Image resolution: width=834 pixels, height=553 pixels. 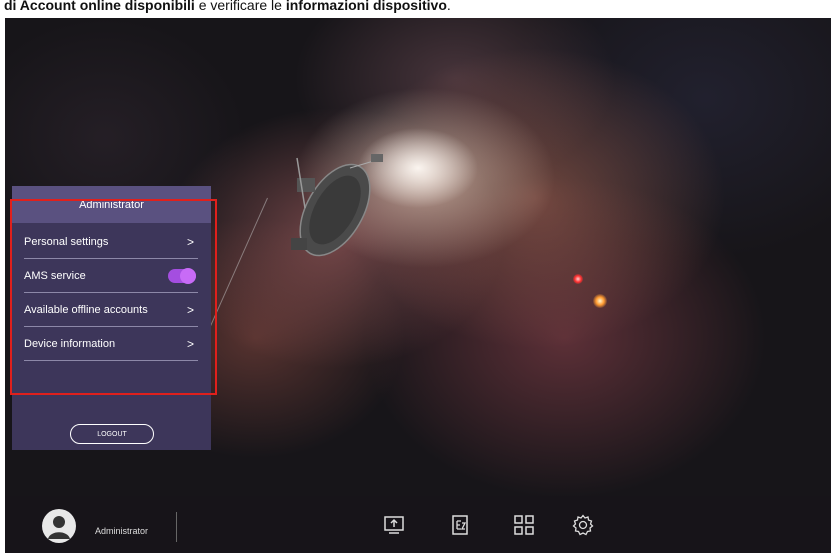 I want to click on ez-write-icon, so click(x=460, y=525).